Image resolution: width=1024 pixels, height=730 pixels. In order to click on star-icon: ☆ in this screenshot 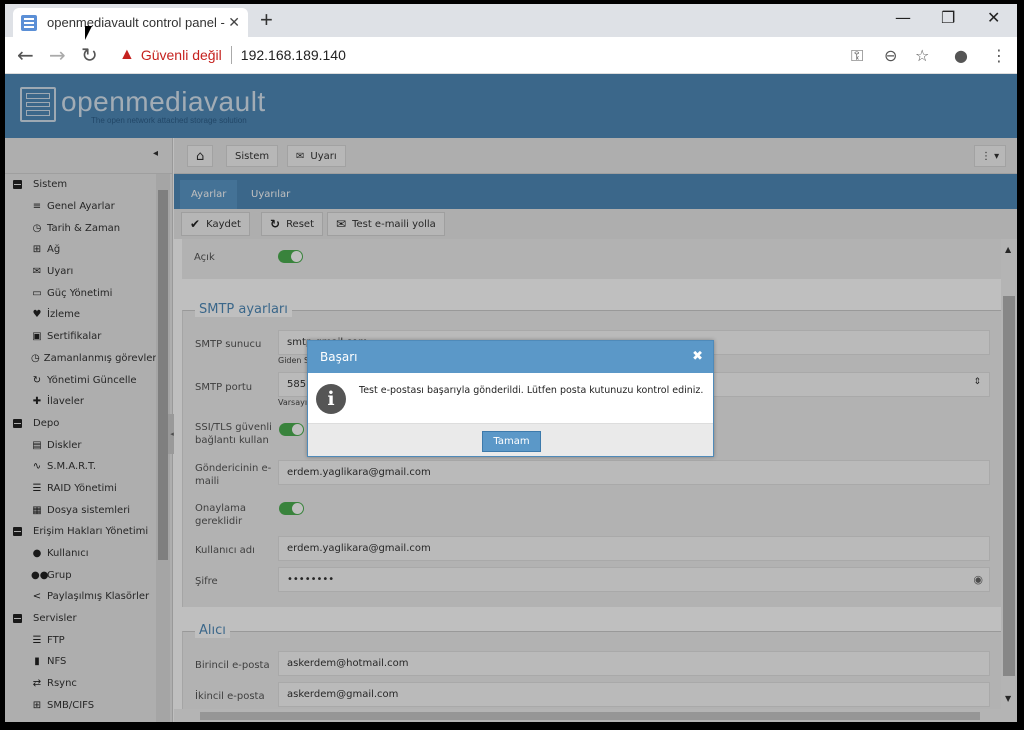, I will do `click(922, 55)`.